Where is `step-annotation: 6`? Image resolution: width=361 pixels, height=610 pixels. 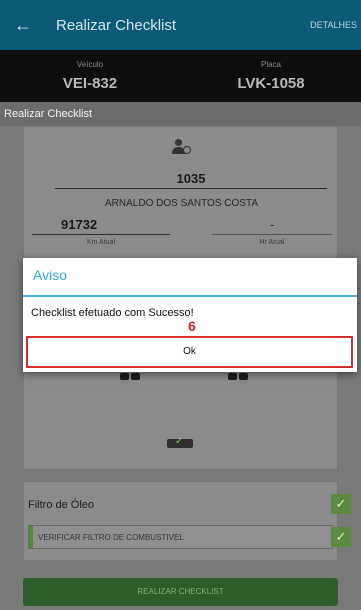
step-annotation: 6 is located at coordinates (192, 326).